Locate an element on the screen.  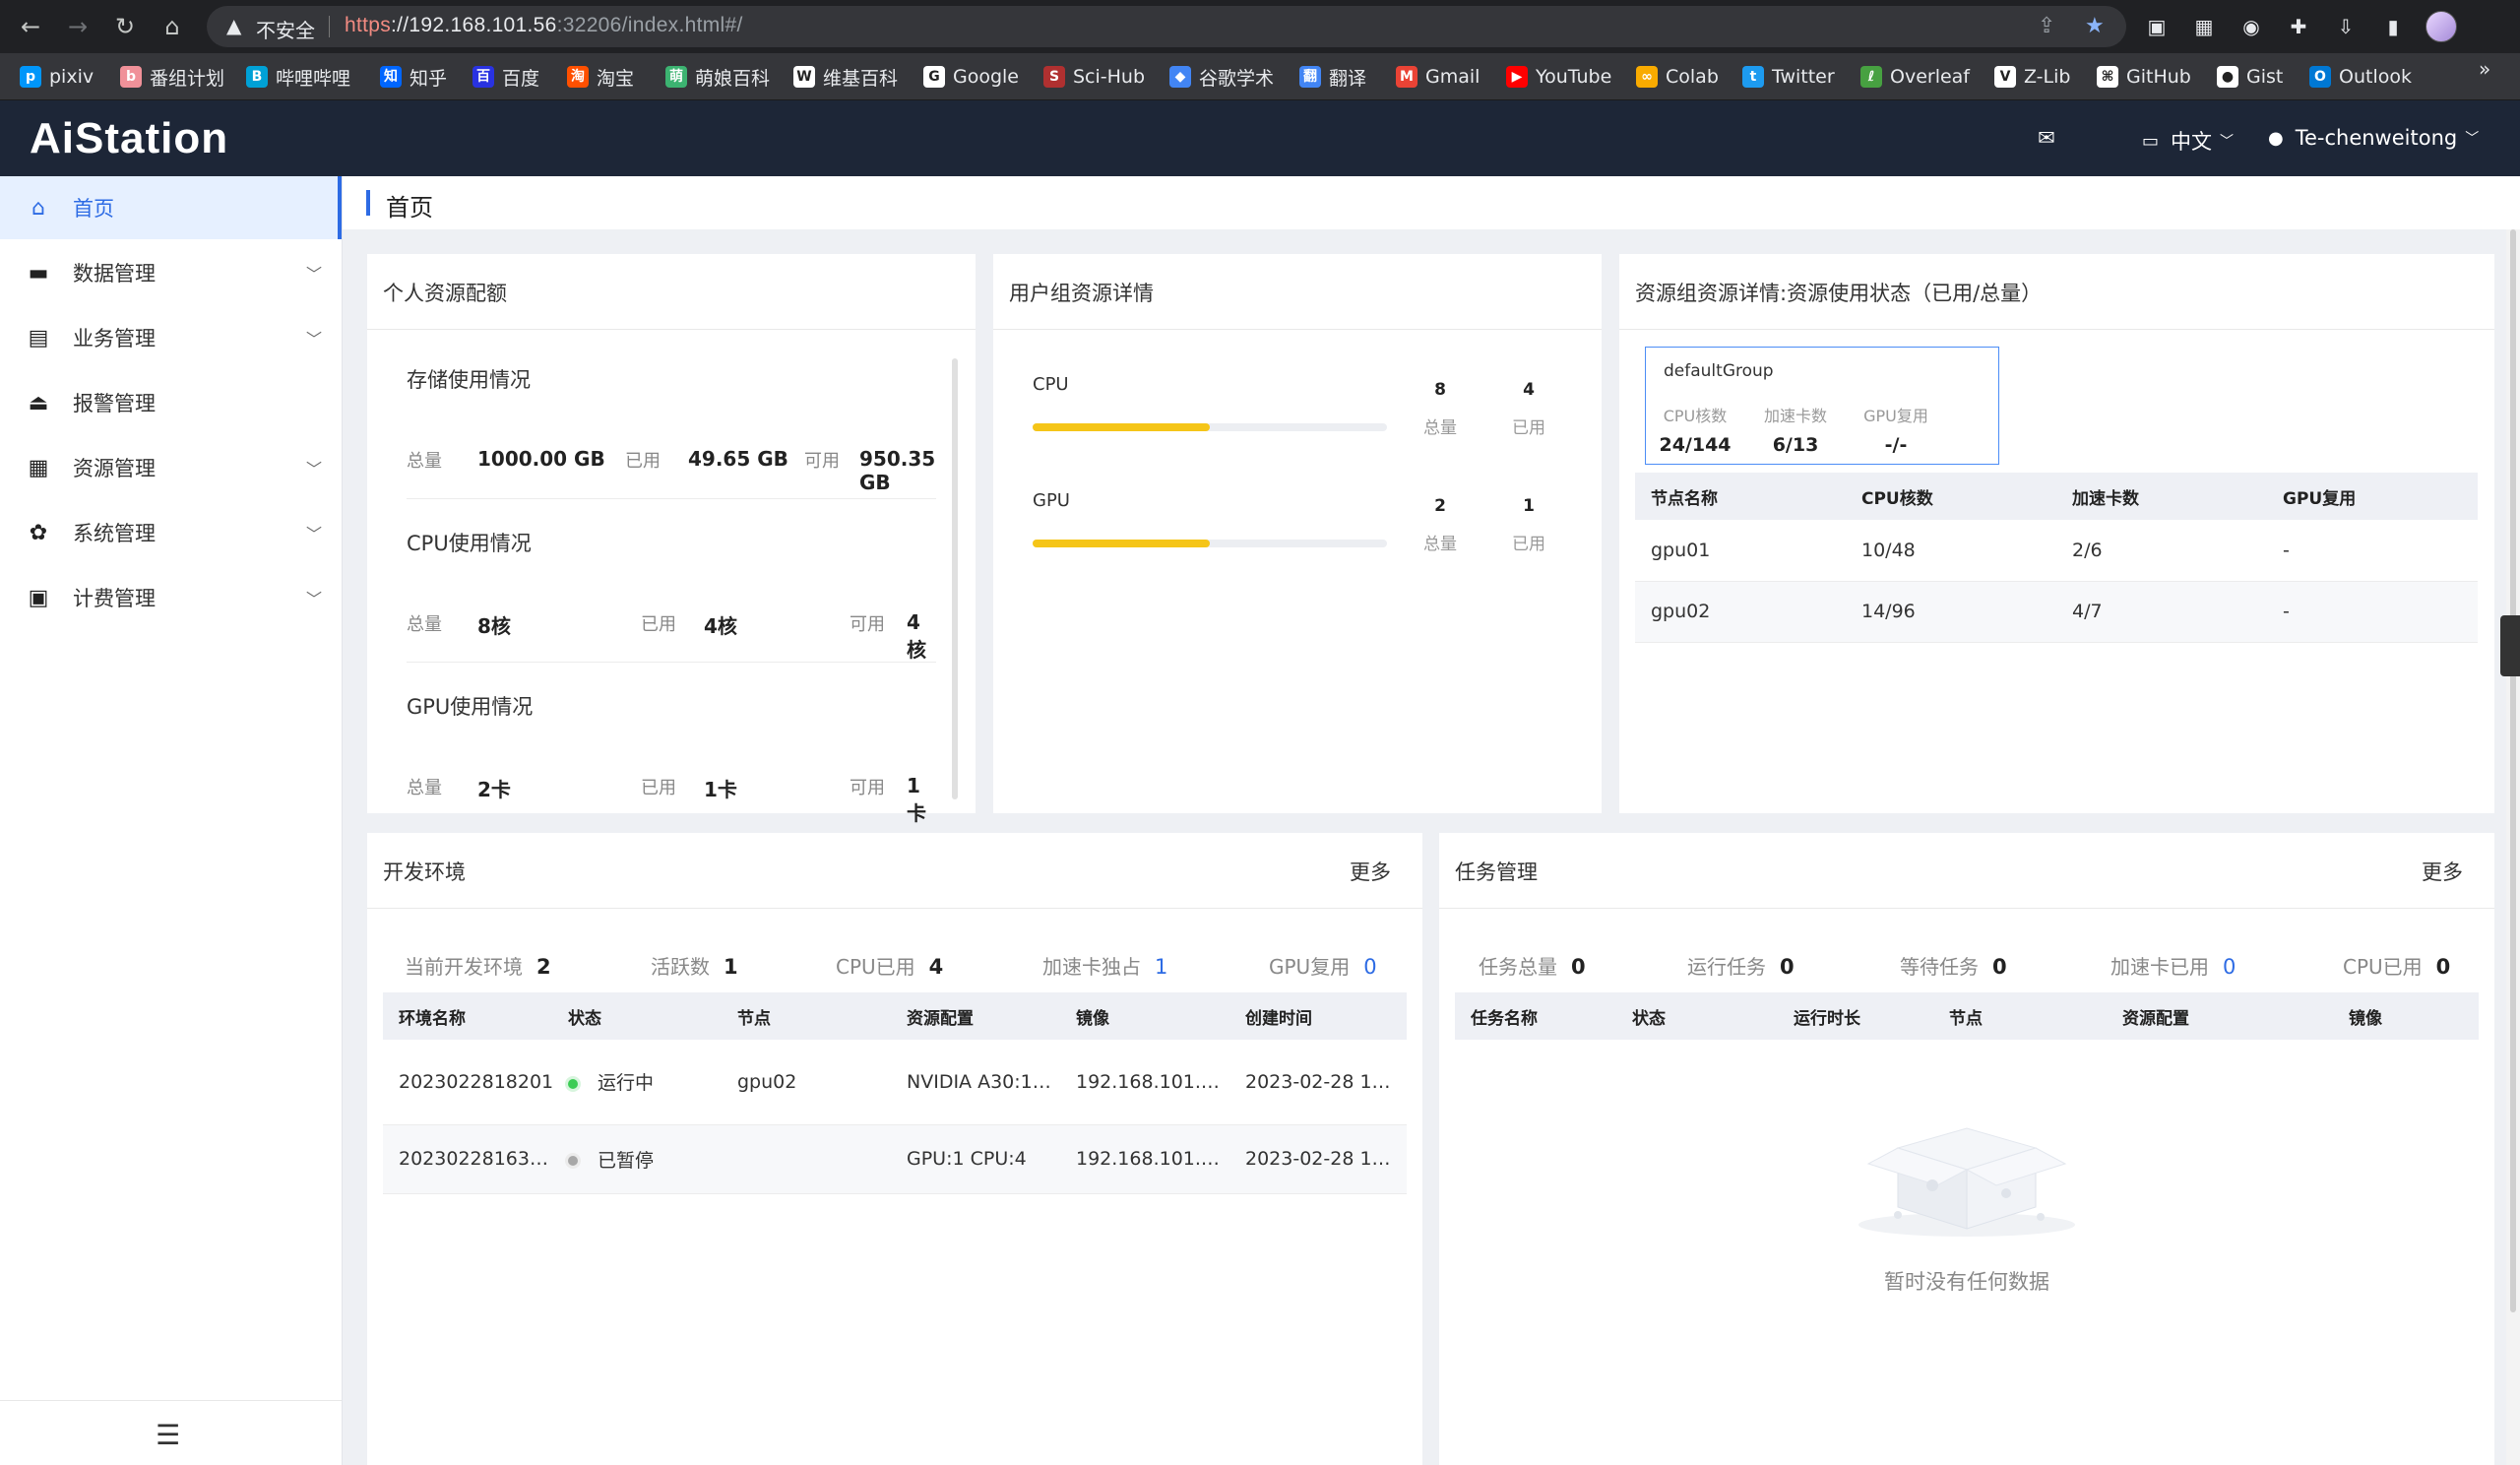
task-table: 任务名称 状态 运行时长 节点 资源配置 镜像 is located at coordinates (1967, 1016).